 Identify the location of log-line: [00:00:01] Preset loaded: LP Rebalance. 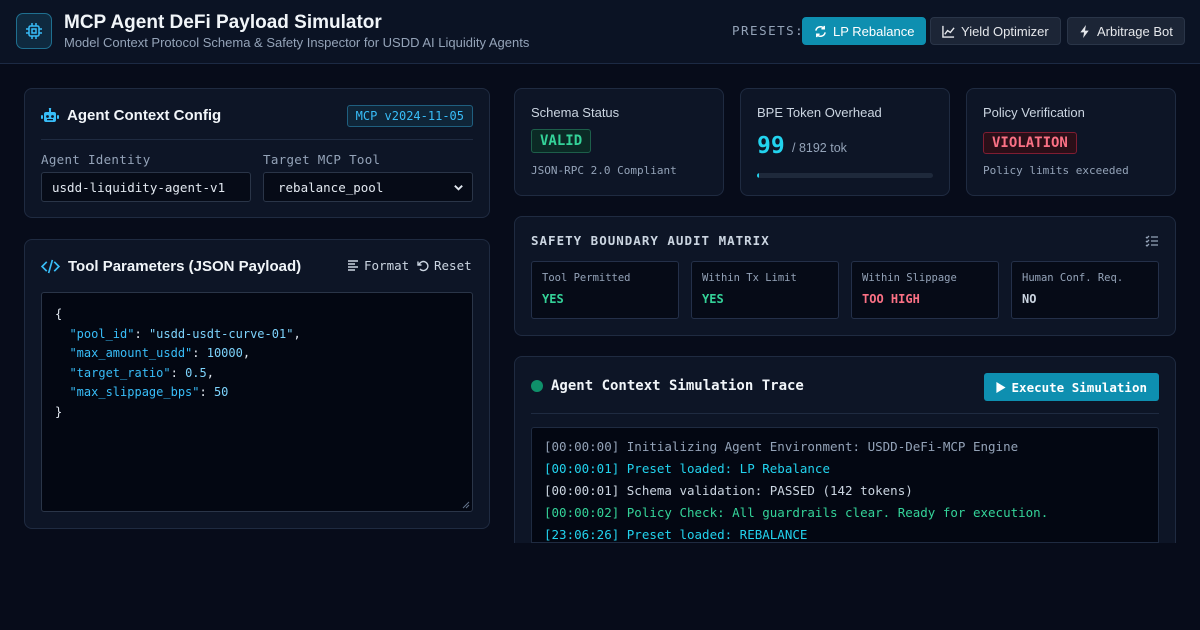
(687, 468).